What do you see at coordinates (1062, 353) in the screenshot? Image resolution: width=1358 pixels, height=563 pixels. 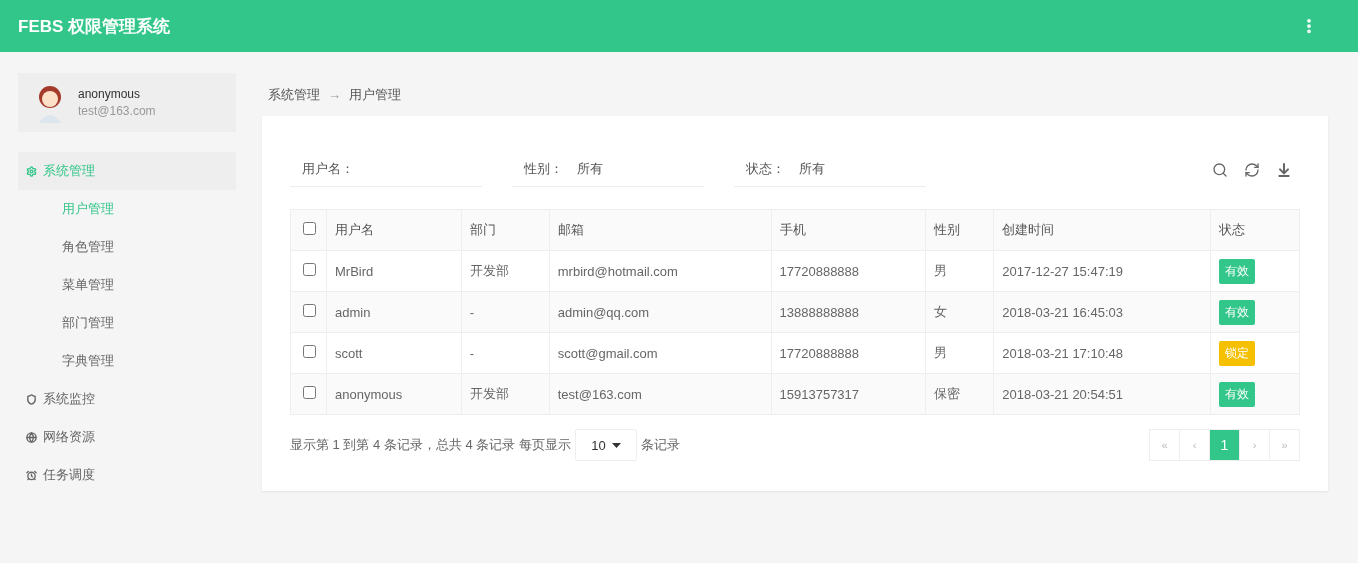 I see `table-cell: 2018-03-21 17:10:48` at bounding box center [1062, 353].